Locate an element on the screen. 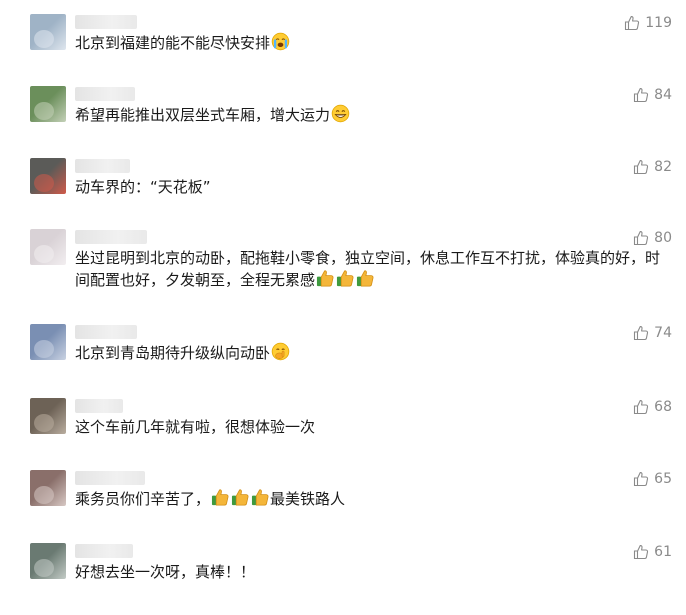 Image resolution: width=686 pixels, height=615 pixels. comment-text-body: 北京到福建的能不能尽快安排 is located at coordinates (173, 43).